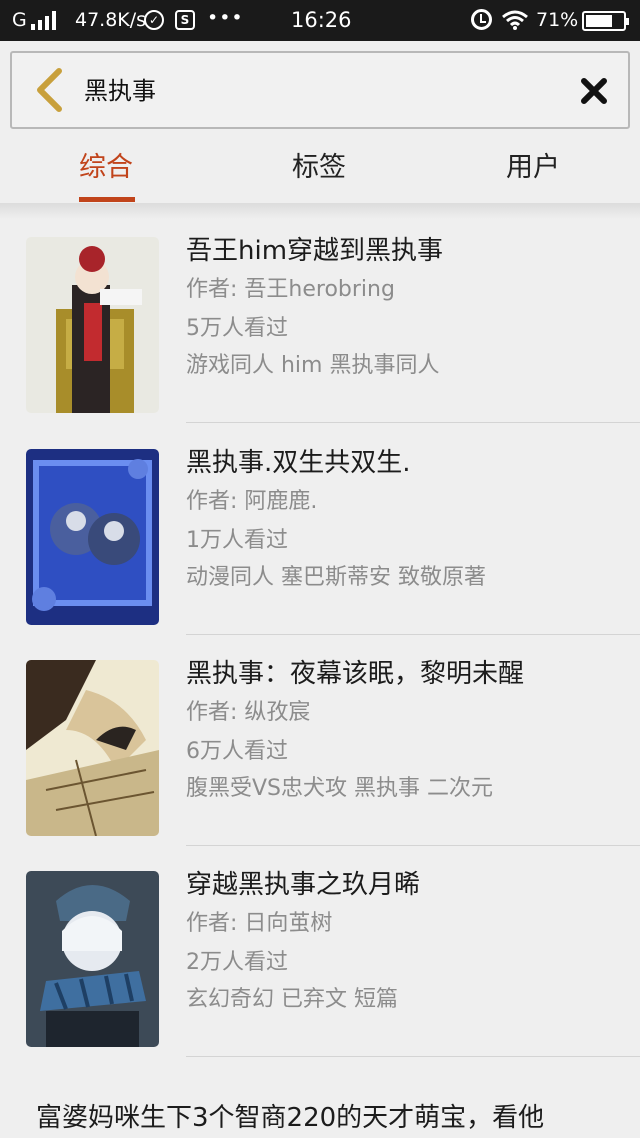 This screenshot has height=1138, width=640. What do you see at coordinates (298, 463) in the screenshot?
I see `book-title: 黑执事.双生共双生.` at bounding box center [298, 463].